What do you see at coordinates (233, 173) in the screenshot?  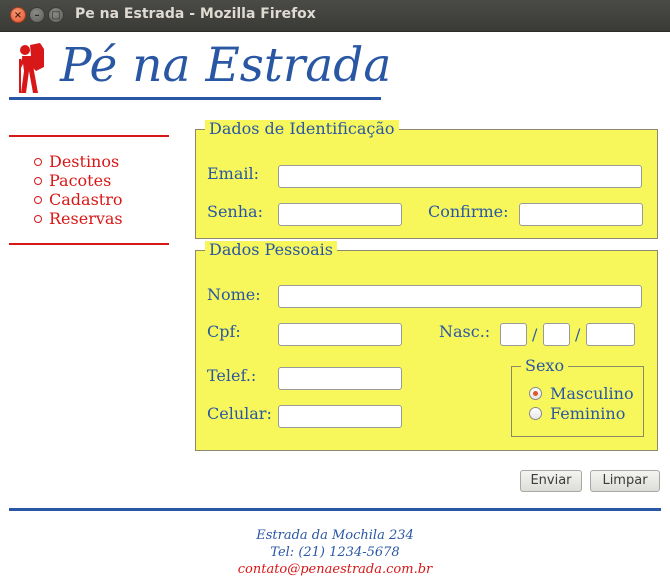 I see `email-label: Email:` at bounding box center [233, 173].